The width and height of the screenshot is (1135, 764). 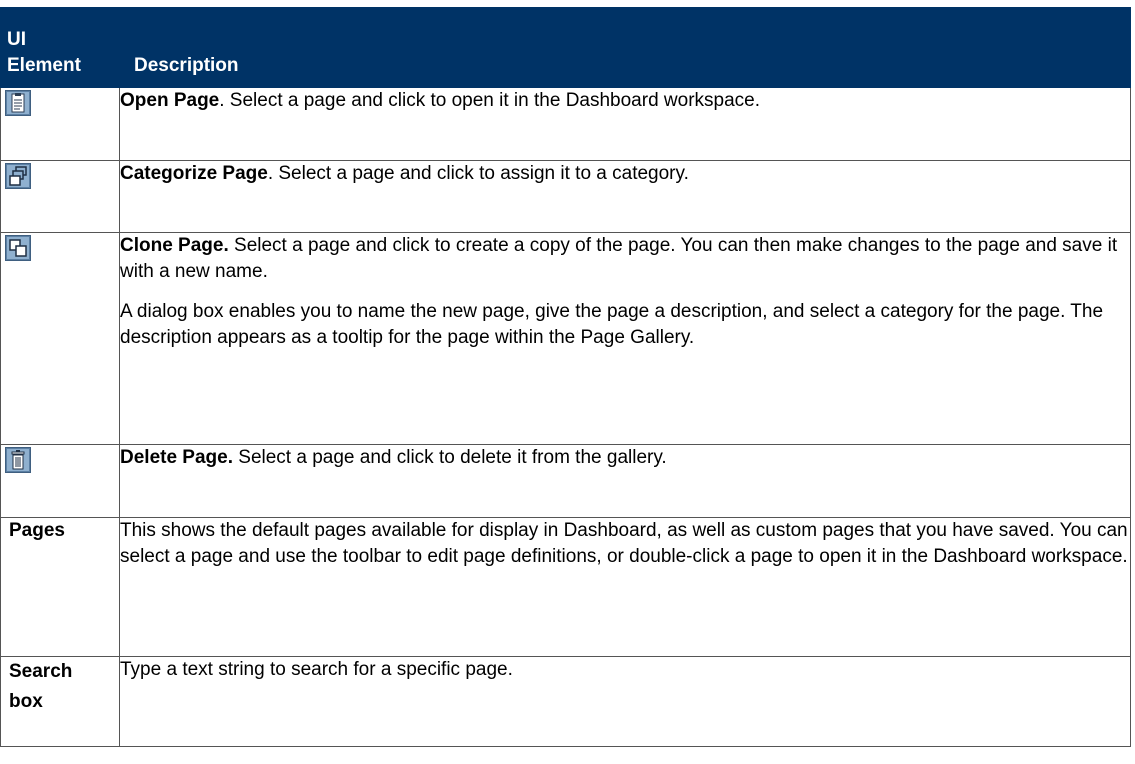 I want to click on term-open-page: Open Page, so click(x=170, y=100).